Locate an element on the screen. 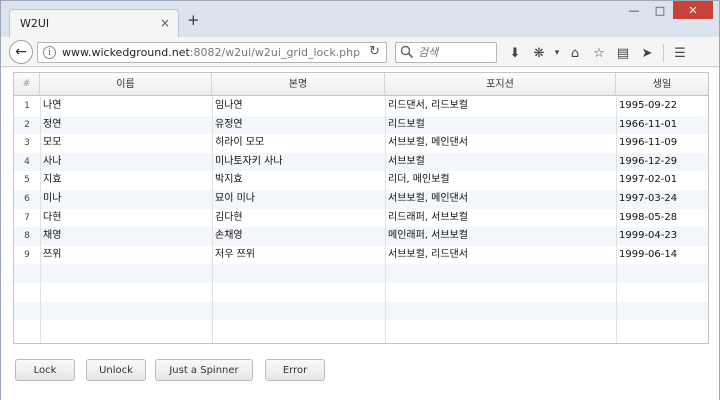 This screenshot has height=400, width=720. cell-birthday: 1999-04-23 is located at coordinates (648, 236).